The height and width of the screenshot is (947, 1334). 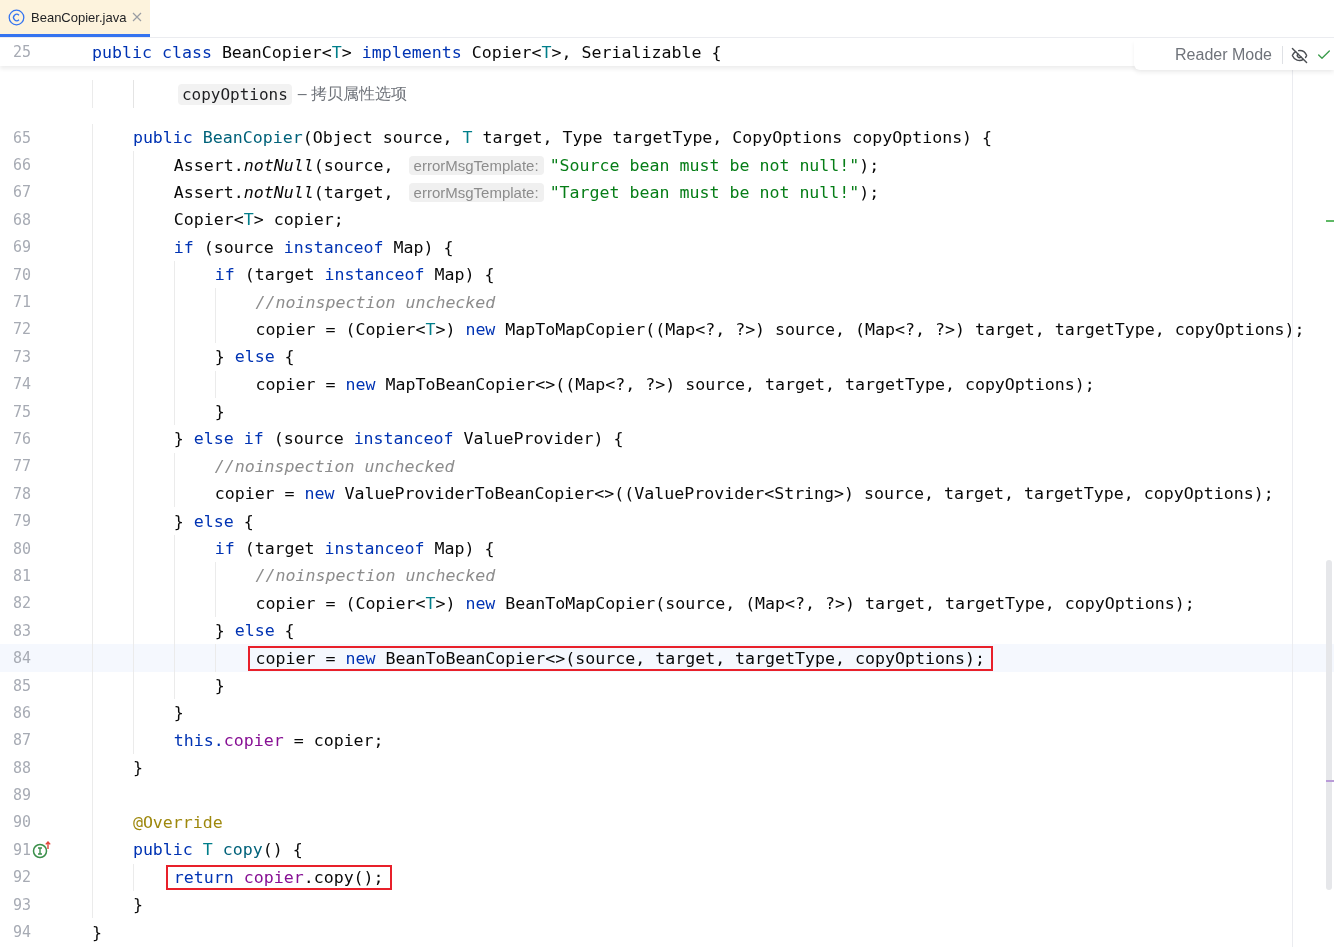 I want to click on line-number: 89, so click(x=21, y=795).